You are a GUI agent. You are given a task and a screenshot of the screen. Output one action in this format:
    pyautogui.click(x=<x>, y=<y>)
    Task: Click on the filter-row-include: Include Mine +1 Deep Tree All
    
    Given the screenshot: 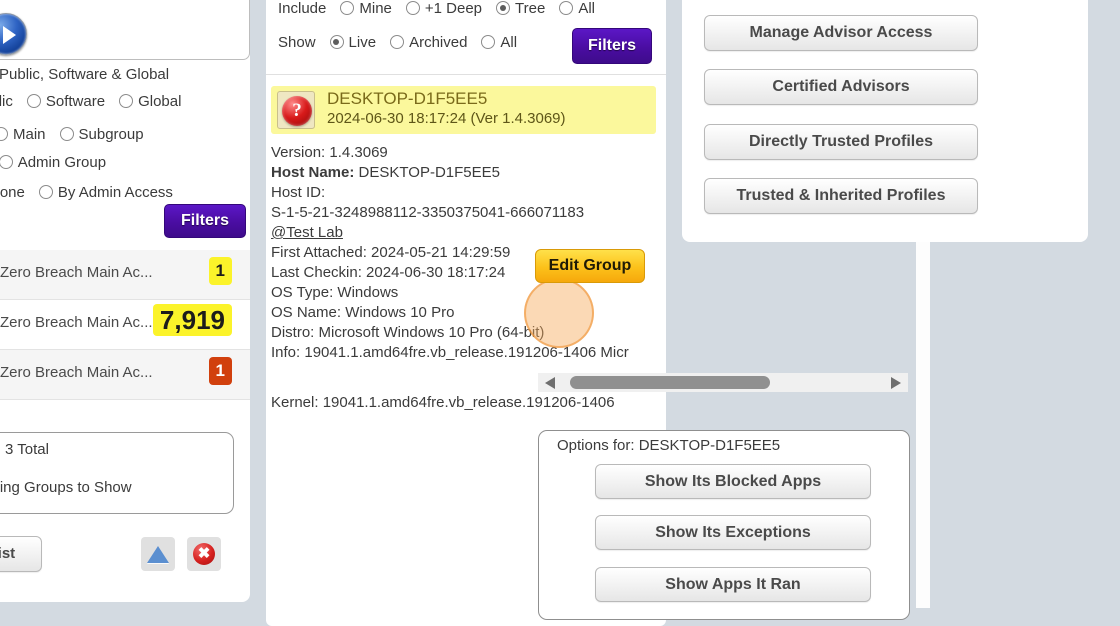 What is the action you would take?
    pyautogui.click(x=443, y=8)
    